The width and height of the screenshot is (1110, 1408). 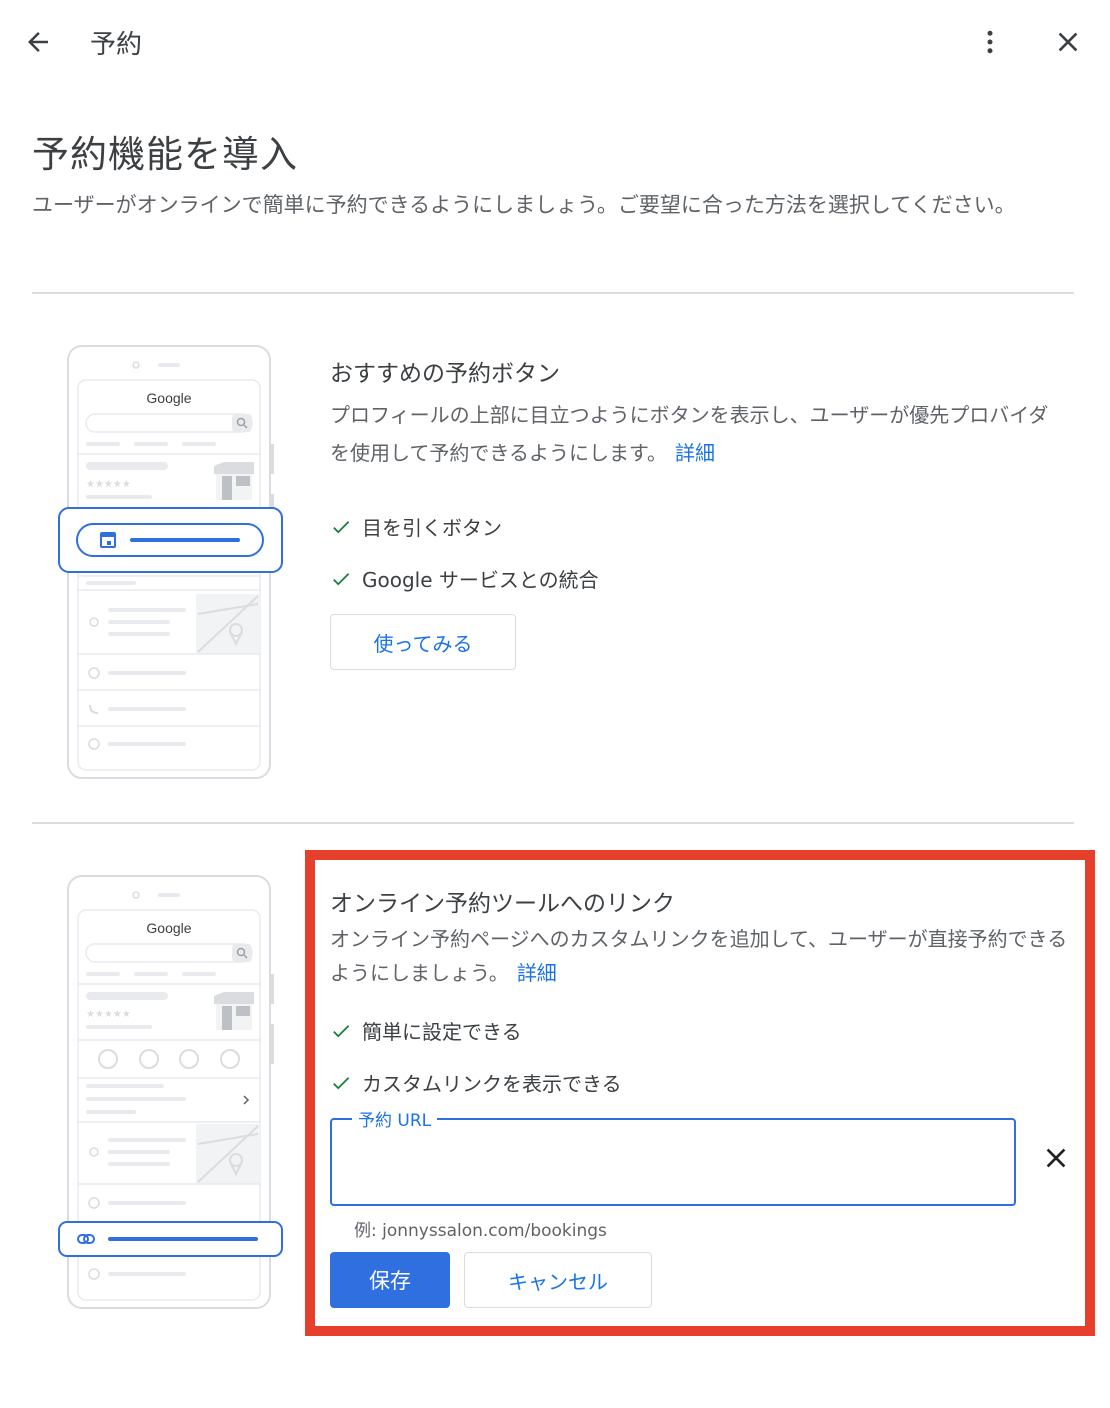 I want to click on option1-feature-2-label: Google サービスとの統合, so click(x=480, y=580).